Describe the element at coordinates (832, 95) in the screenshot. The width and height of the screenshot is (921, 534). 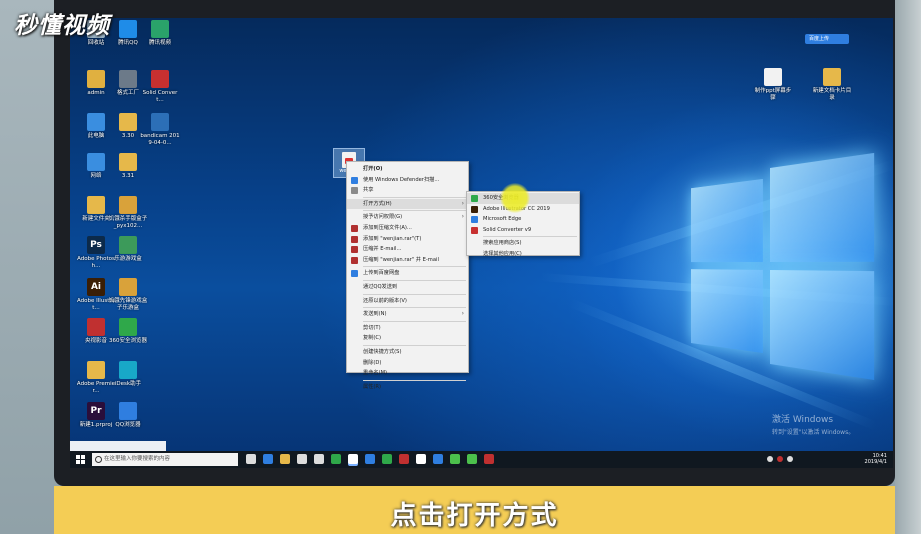
I see `desktop-icon-label: 新建文档卡片目录` at that location.